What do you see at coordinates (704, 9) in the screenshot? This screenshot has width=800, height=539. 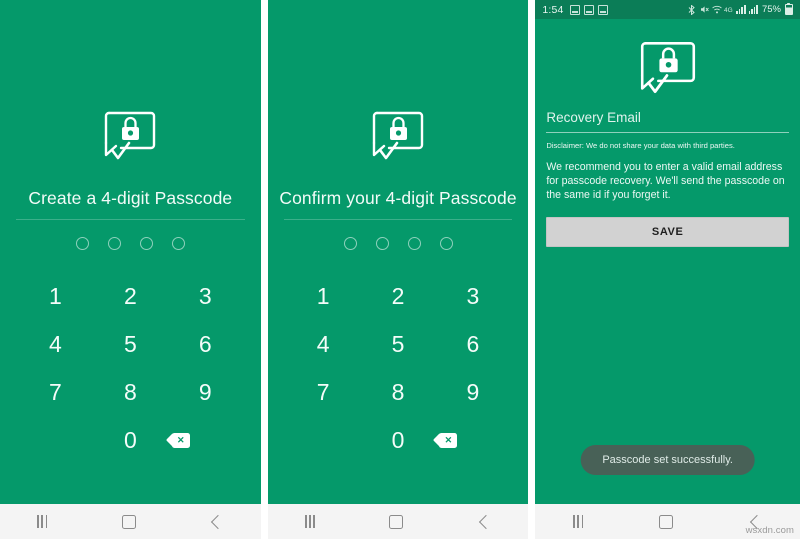 I see `mute-icon` at bounding box center [704, 9].